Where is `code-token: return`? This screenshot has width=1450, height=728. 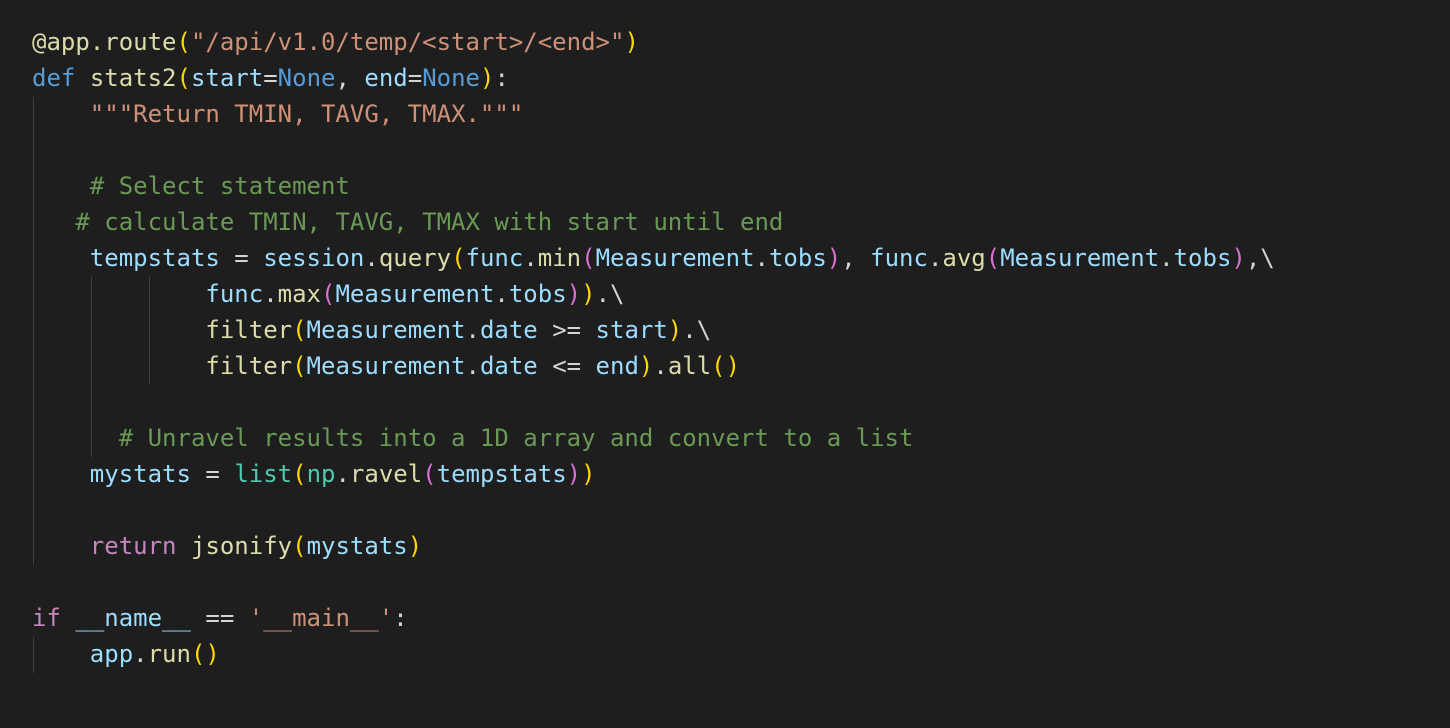 code-token: return is located at coordinates (133, 546).